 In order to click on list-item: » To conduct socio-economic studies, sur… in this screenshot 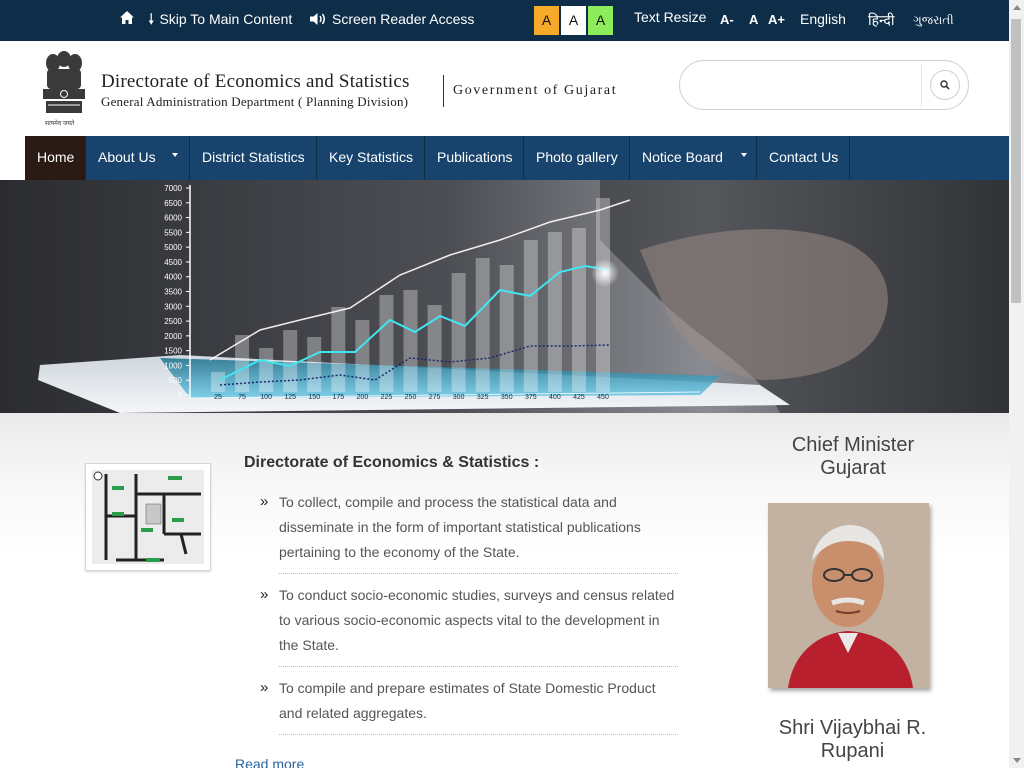, I will do `click(468, 623)`.